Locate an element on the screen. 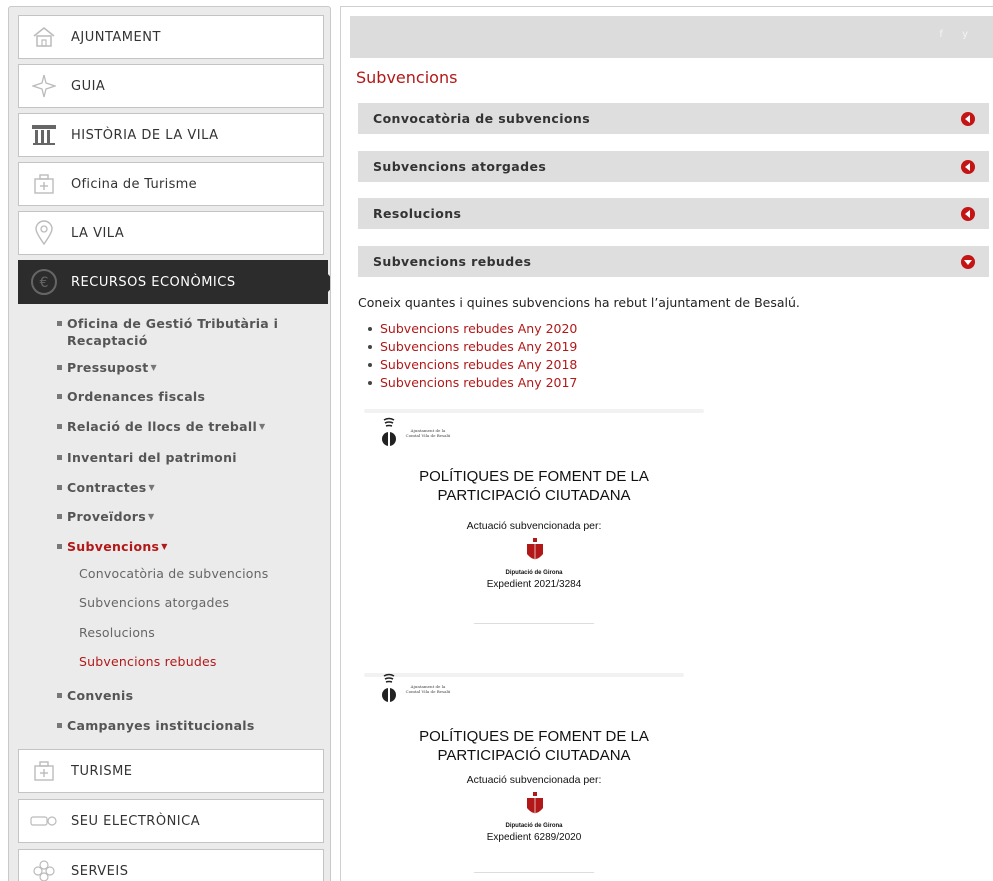  euro-coin-icon: € is located at coordinates (44, 282).